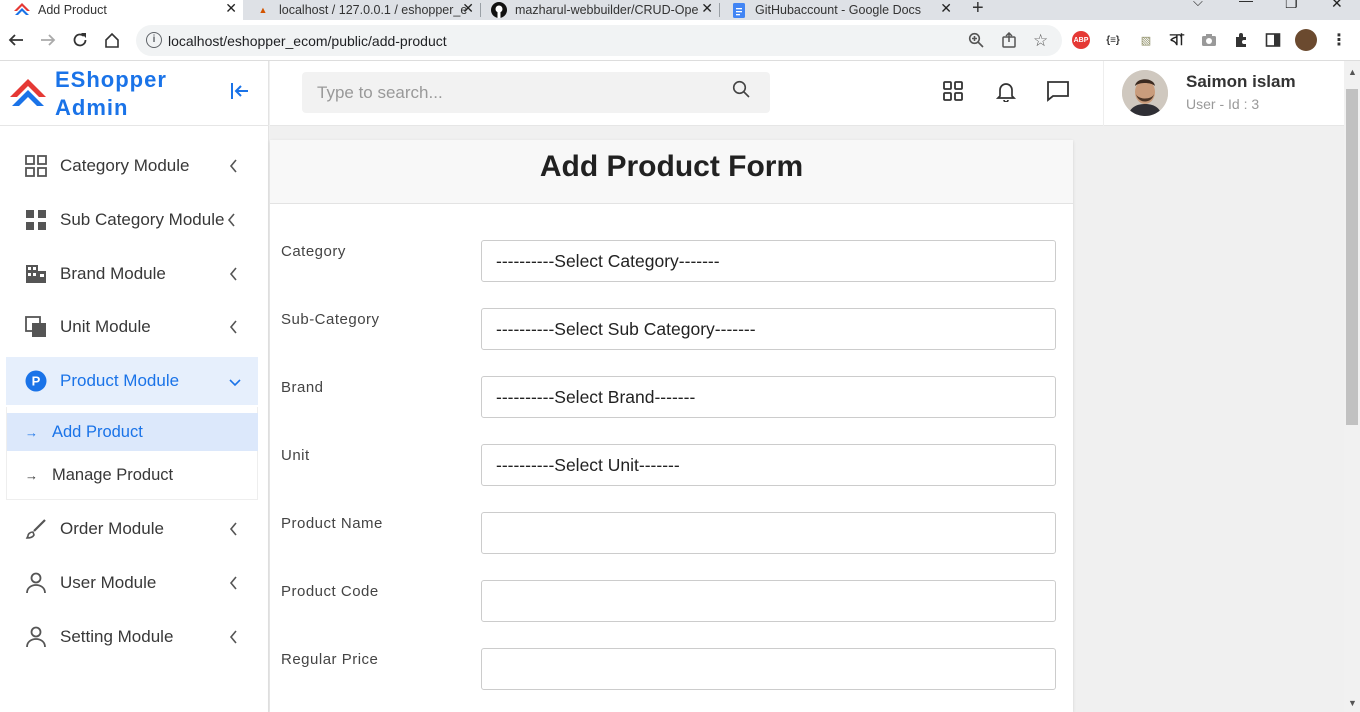  Describe the element at coordinates (132, 220) in the screenshot. I see `sidebar-item-sub-category-module: Sub Category Module` at that location.